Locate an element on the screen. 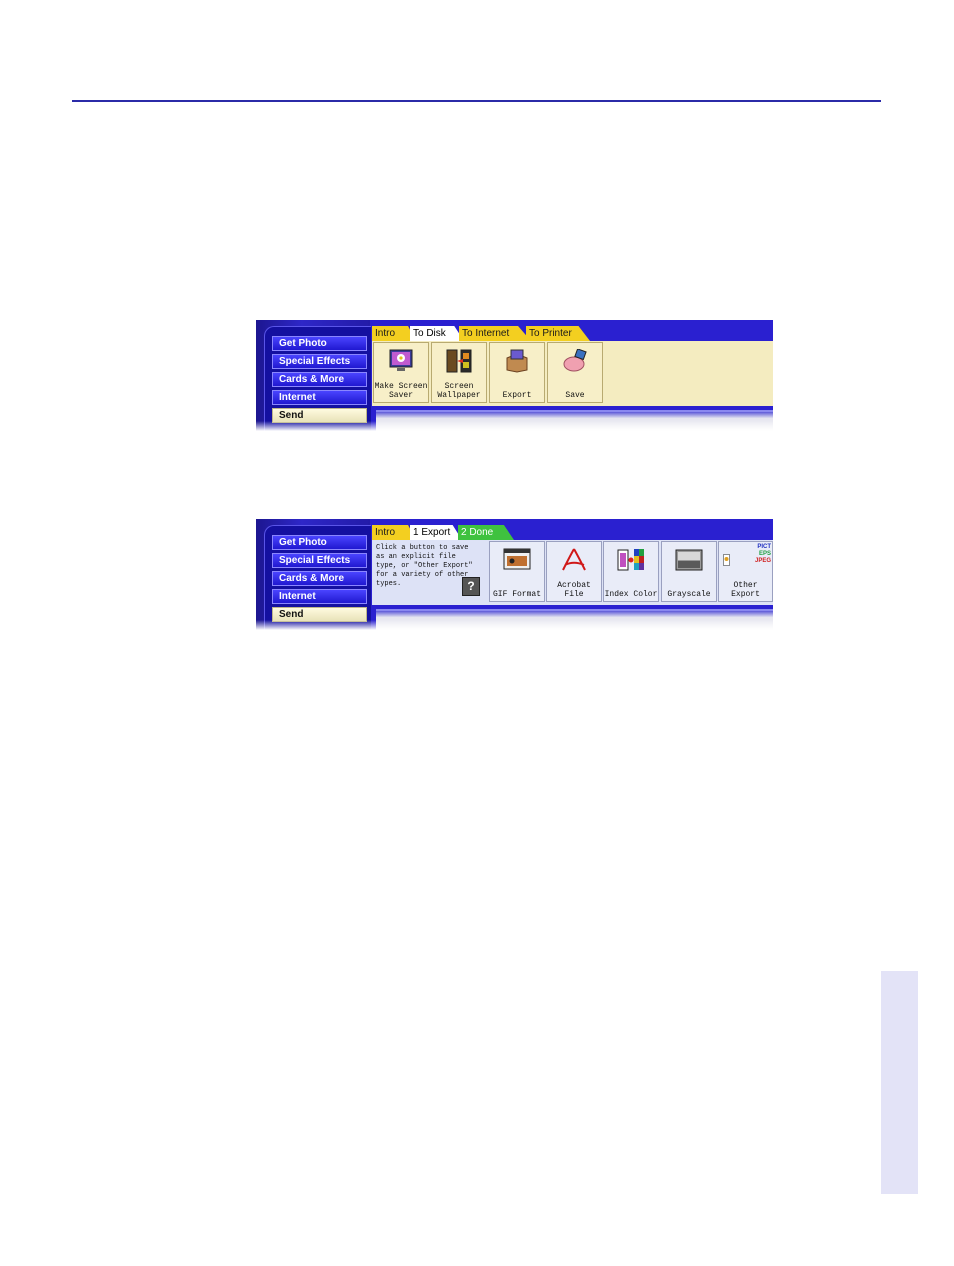  export-box-icon is located at coordinates (517, 361).